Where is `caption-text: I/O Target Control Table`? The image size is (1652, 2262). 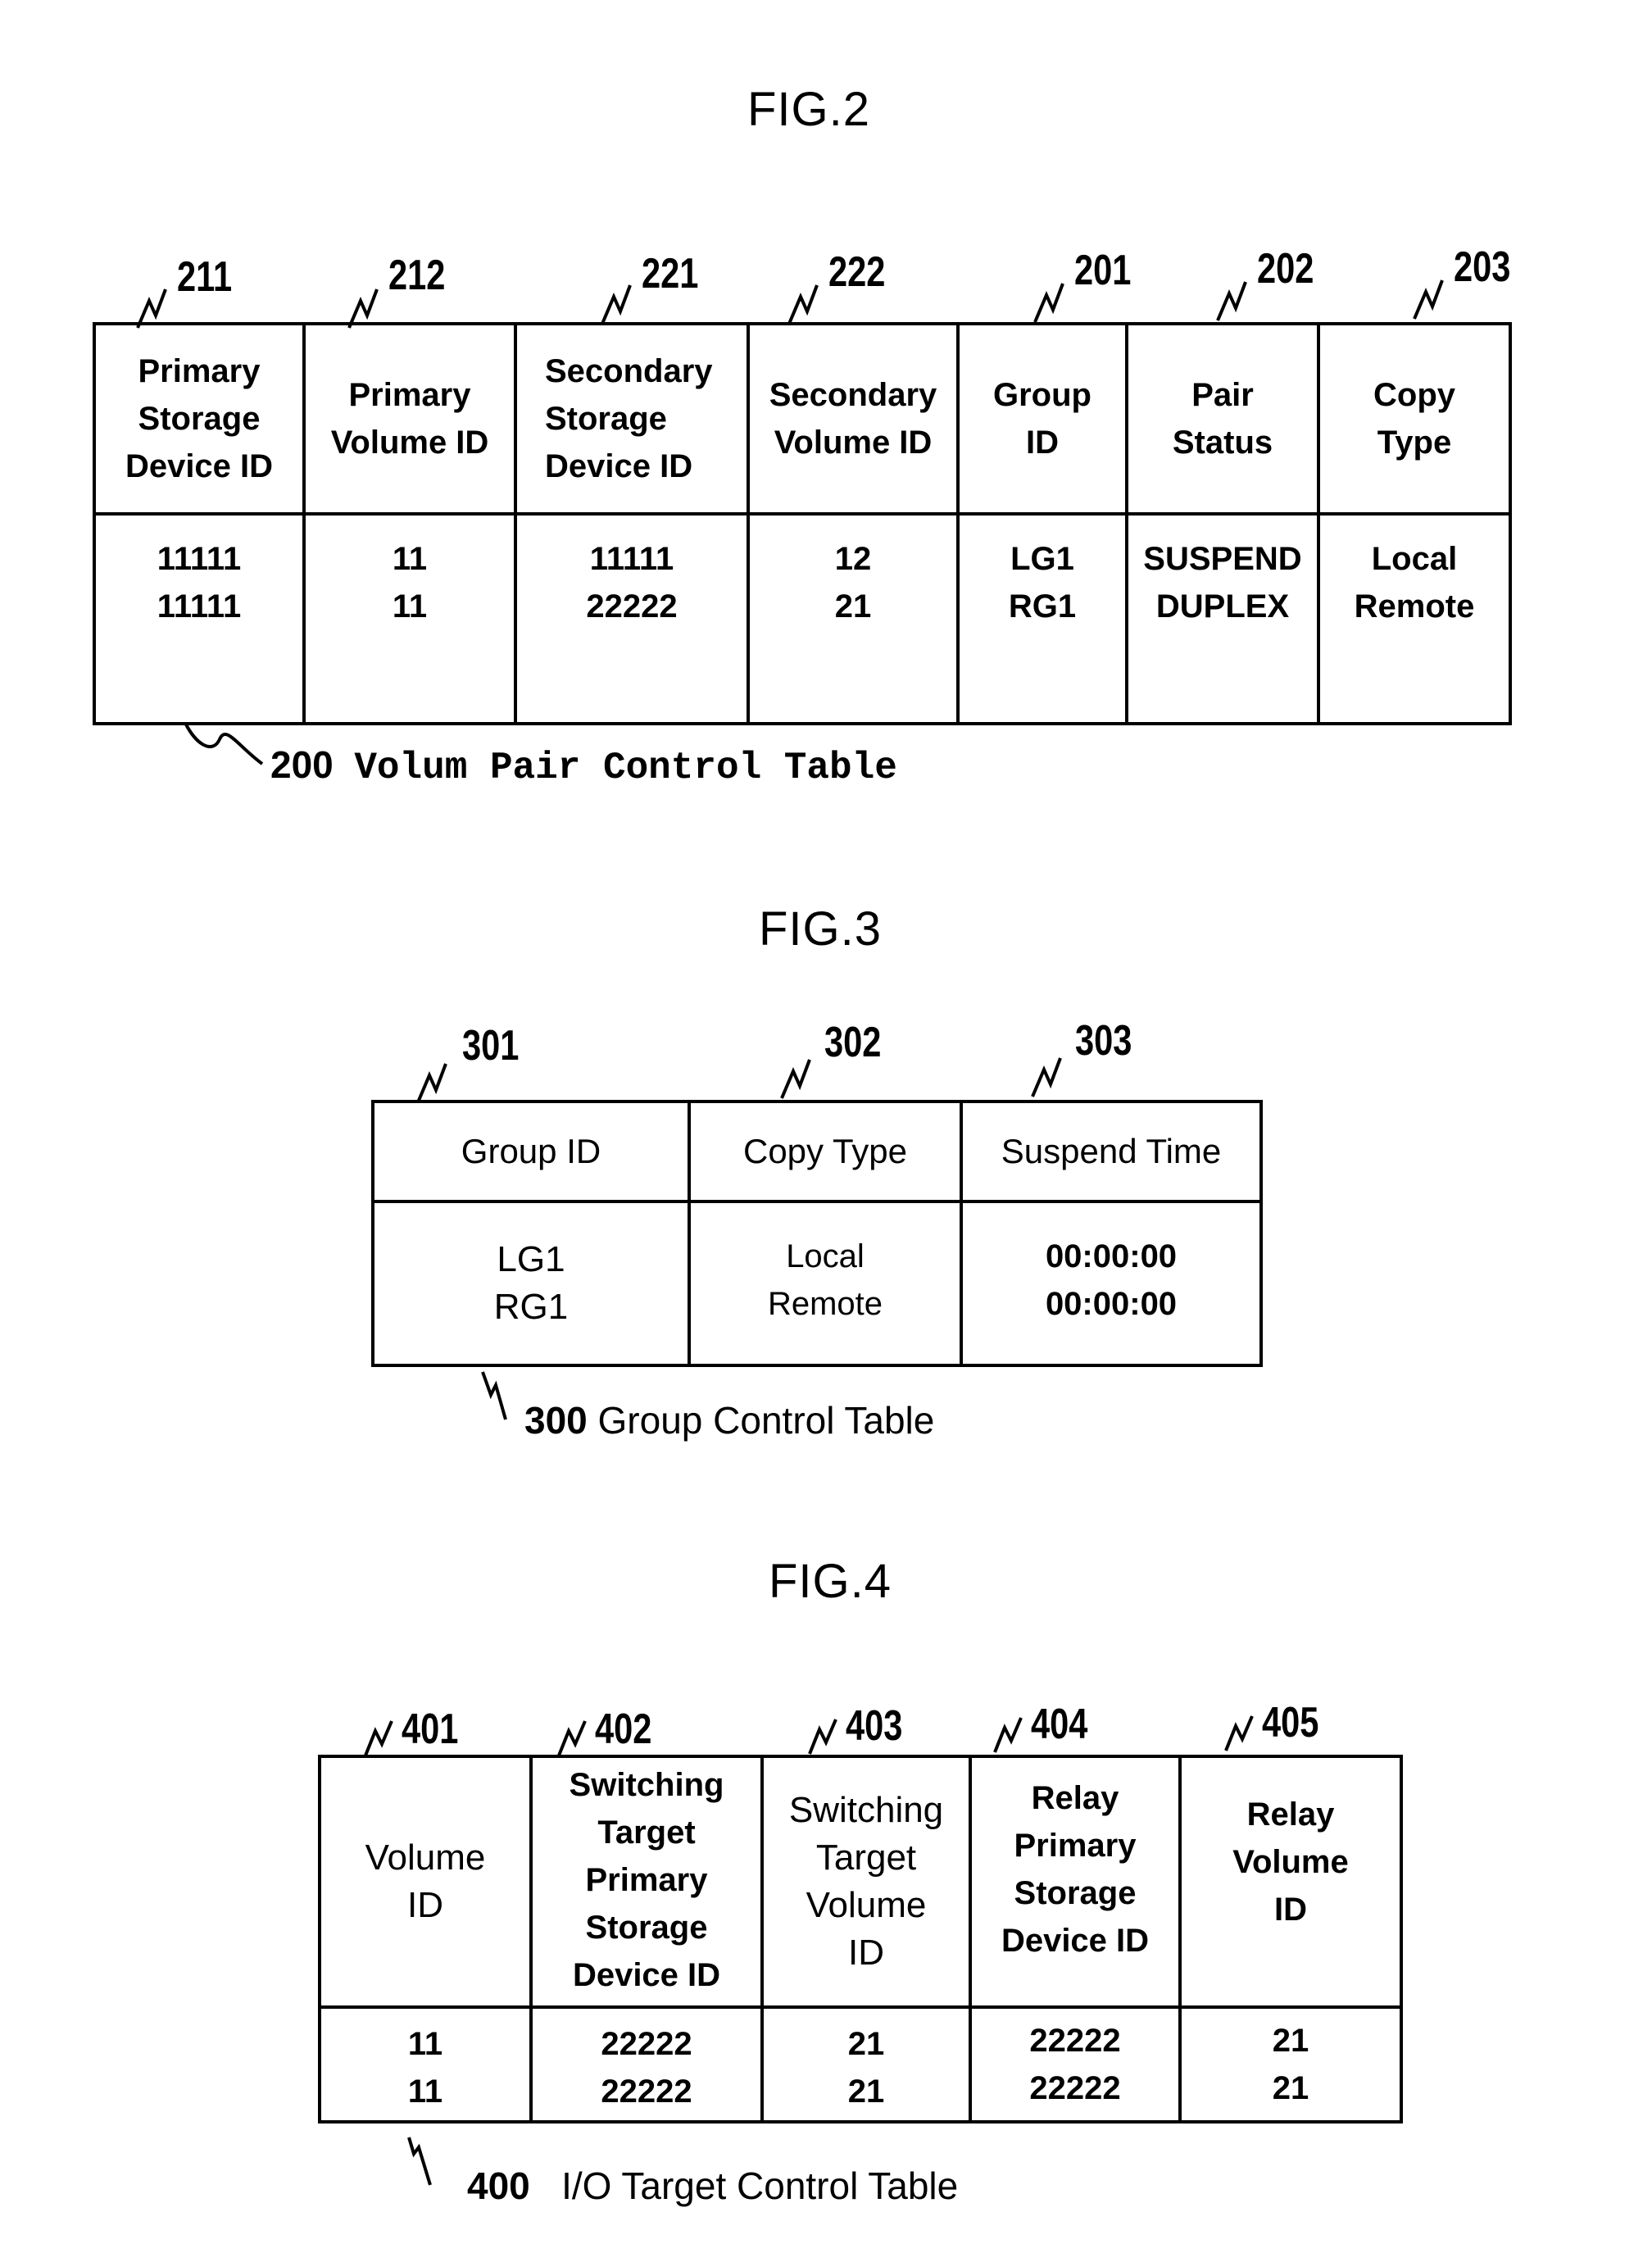
caption-text: I/O Target Control Table is located at coordinates (760, 2186).